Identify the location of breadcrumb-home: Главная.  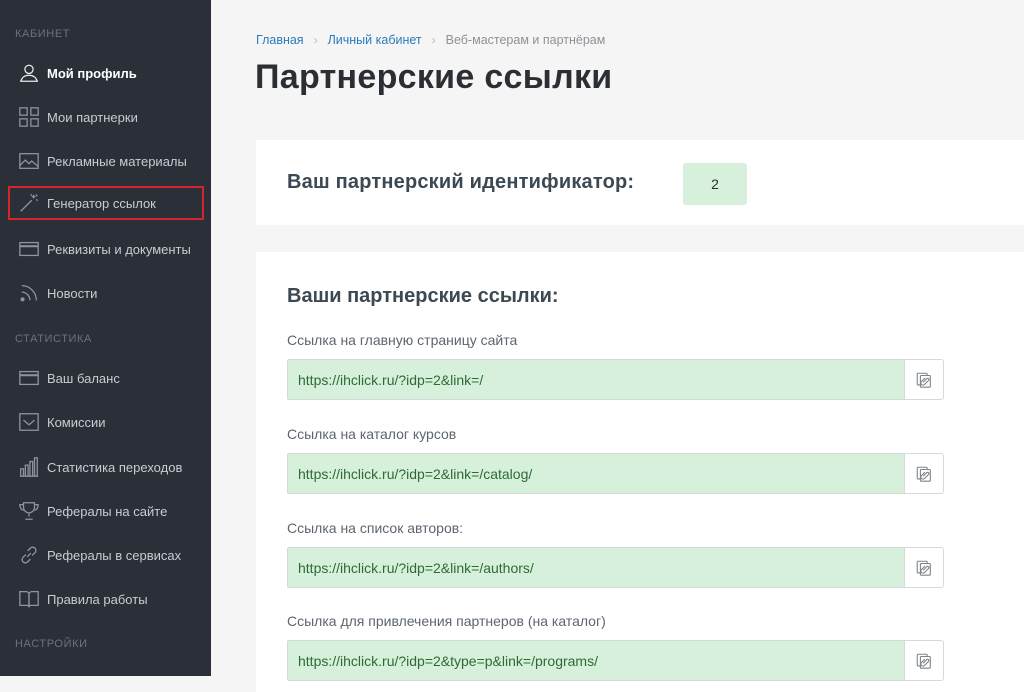
(280, 40).